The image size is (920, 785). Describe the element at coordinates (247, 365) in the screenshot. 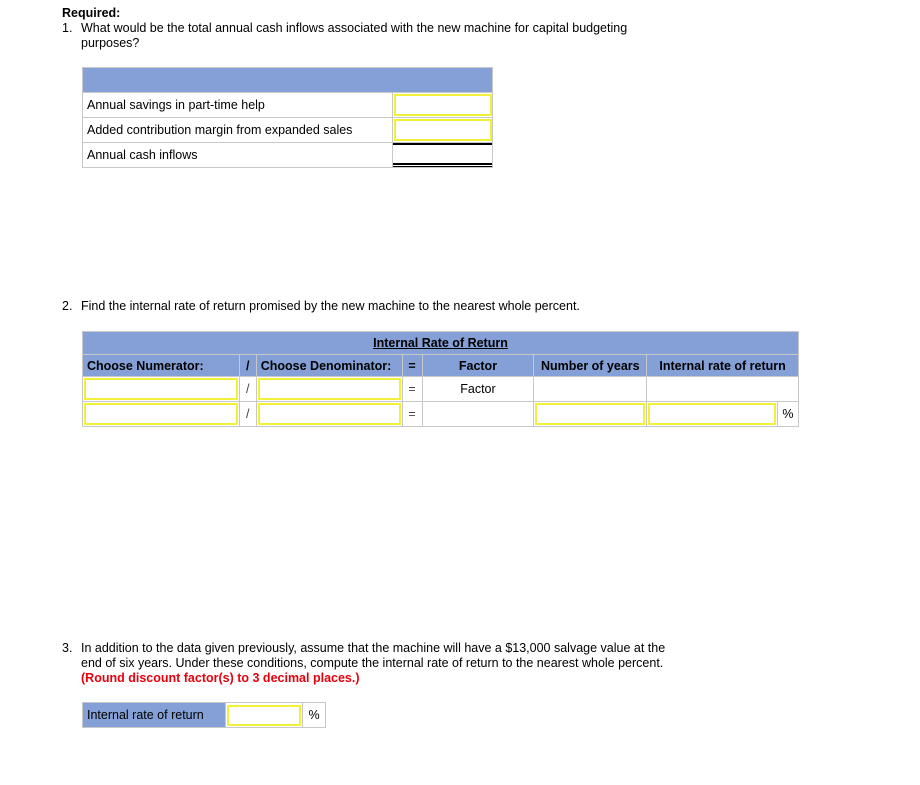

I see `header-divide: /` at that location.